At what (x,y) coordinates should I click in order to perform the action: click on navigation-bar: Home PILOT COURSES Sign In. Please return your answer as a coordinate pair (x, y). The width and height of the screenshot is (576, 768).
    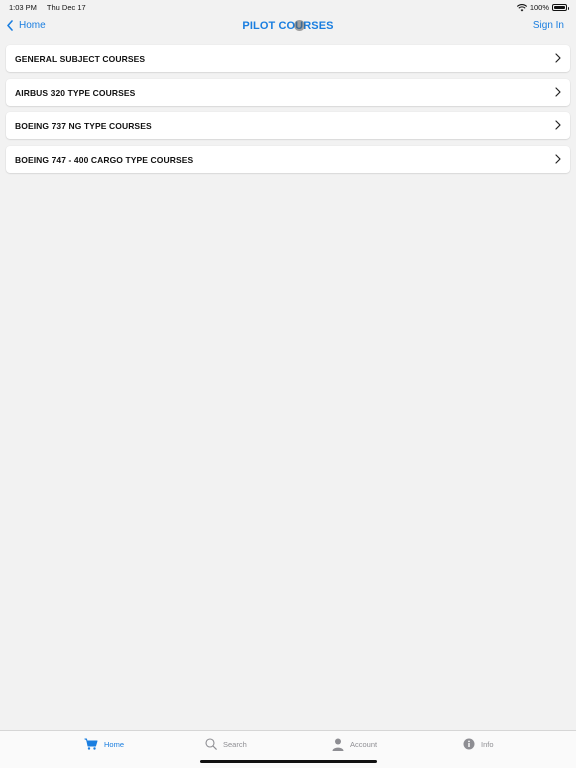
    Looking at the image, I should click on (288, 28).